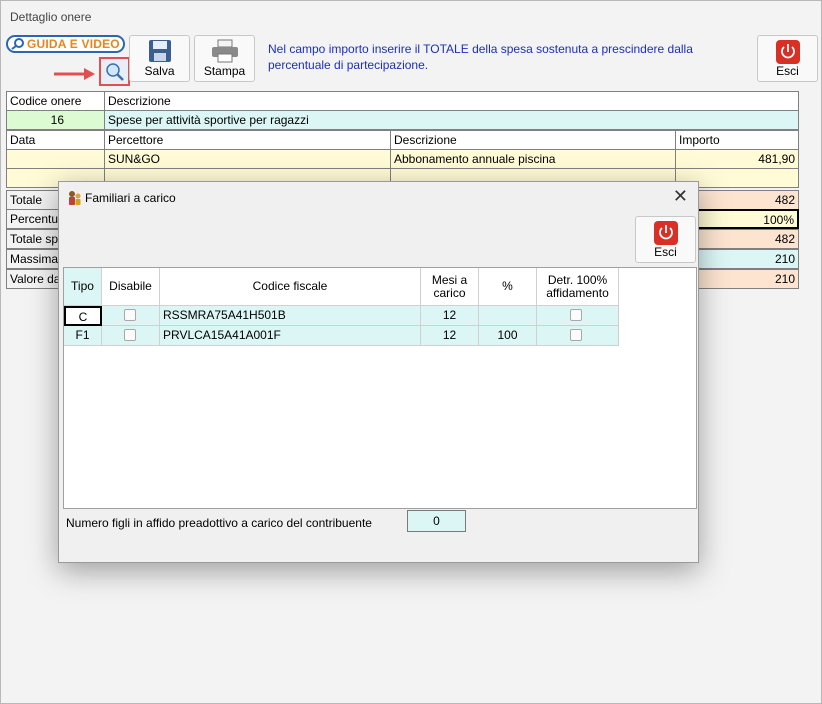 This screenshot has width=822, height=704. Describe the element at coordinates (73, 44) in the screenshot. I see `guida-label: GUIDA E VIDEO` at that location.